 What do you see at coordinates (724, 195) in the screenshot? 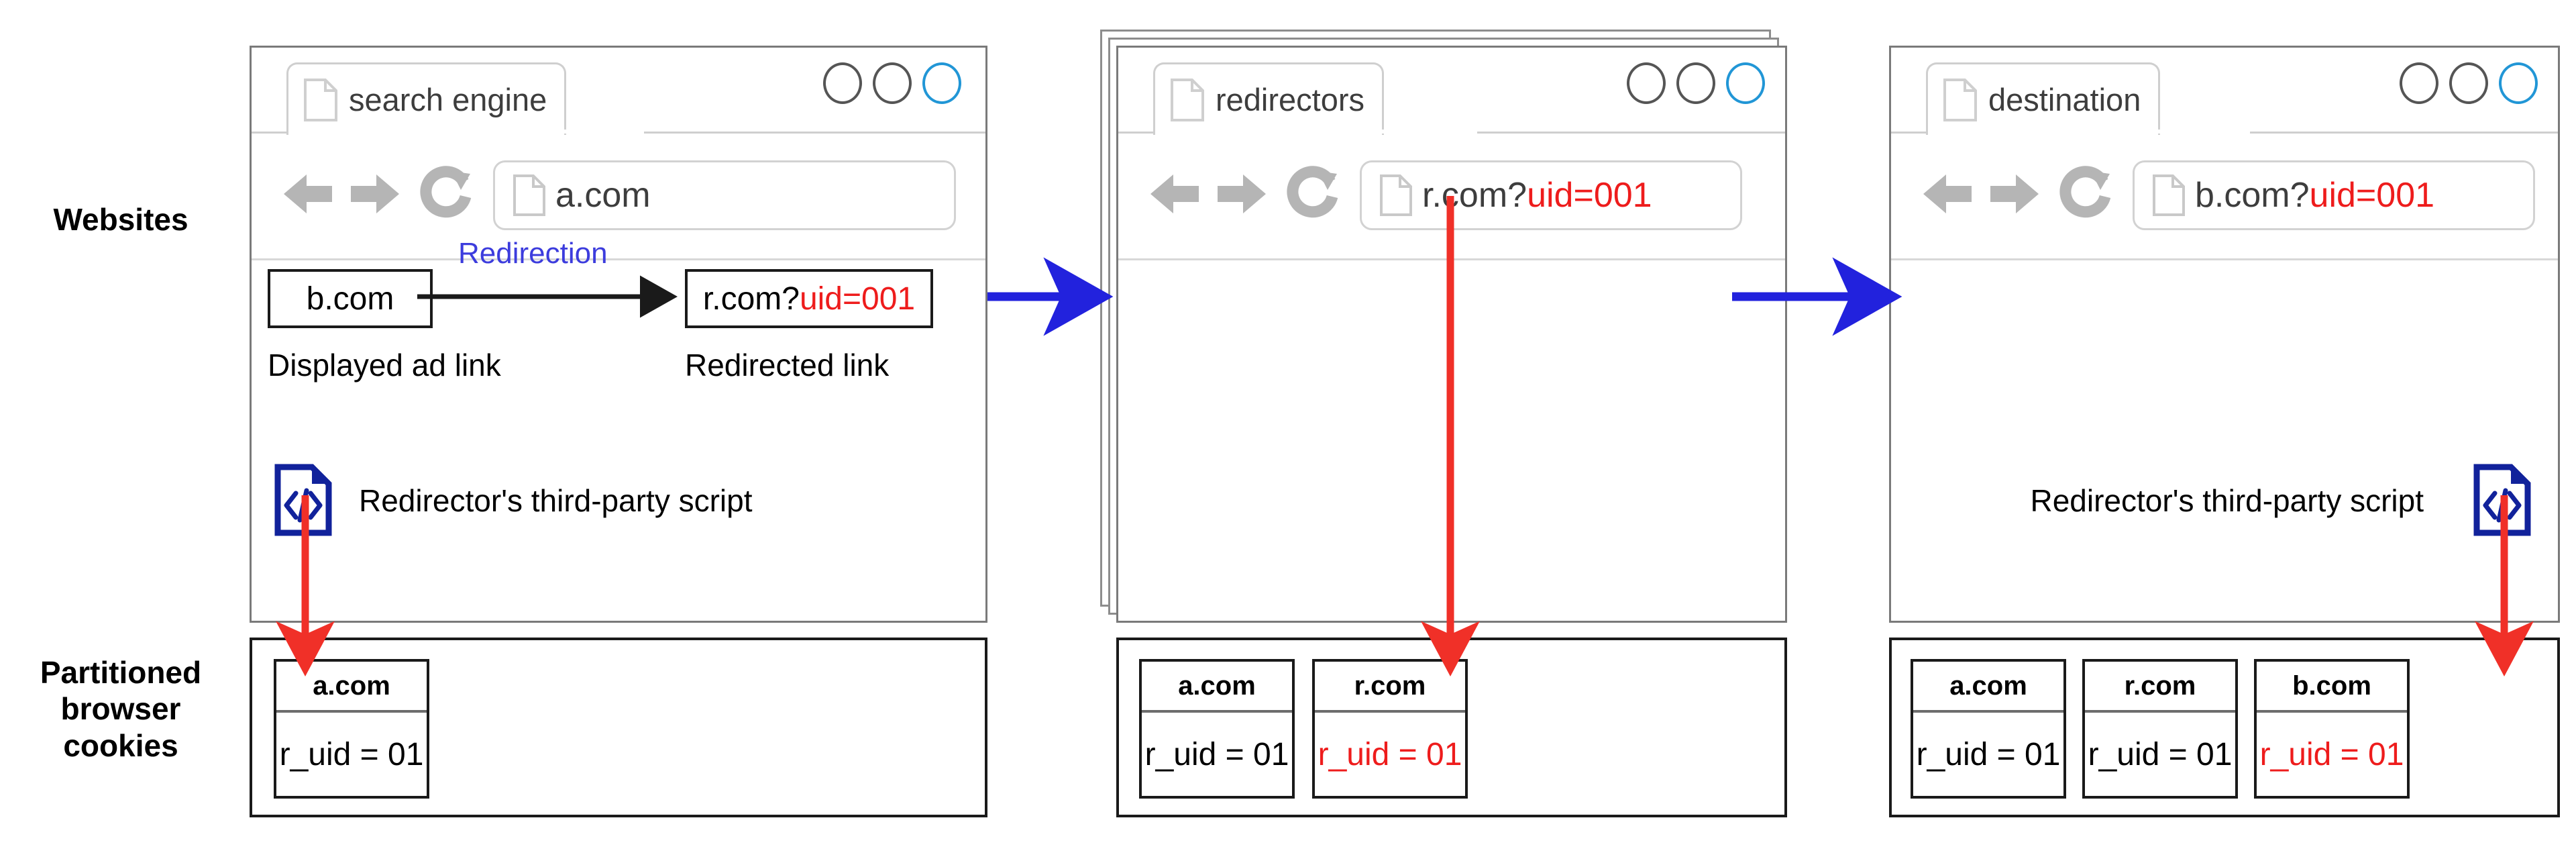
I see `url-bar-search-engine: a.com` at bounding box center [724, 195].